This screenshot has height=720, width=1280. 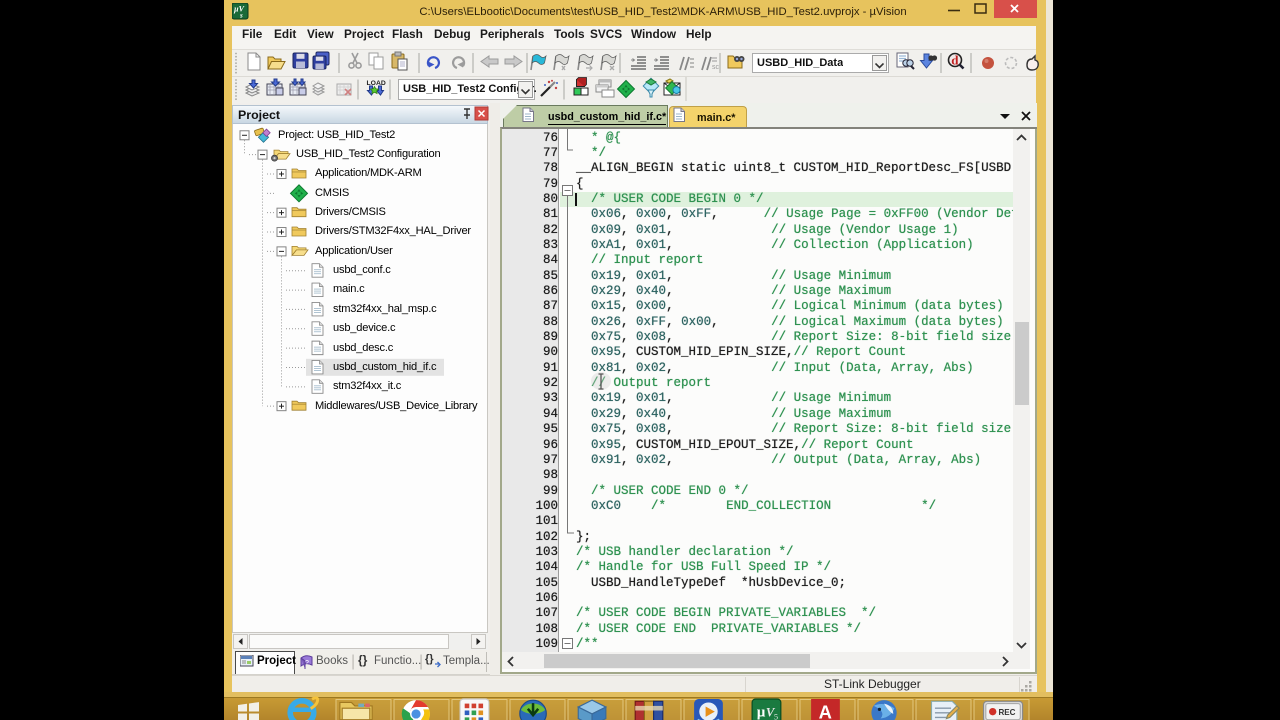 What do you see at coordinates (825, 711) in the screenshot?
I see `svg-text: A` at bounding box center [825, 711].